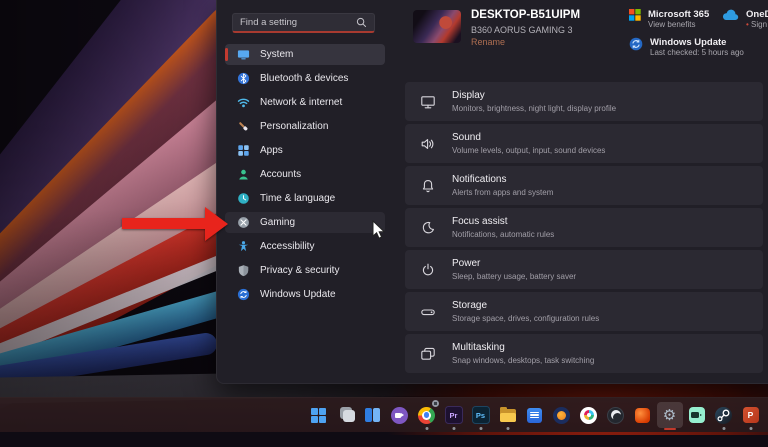 This screenshot has height=447, width=768. Describe the element at coordinates (243, 222) in the screenshot. I see `gaming-icon` at that location.